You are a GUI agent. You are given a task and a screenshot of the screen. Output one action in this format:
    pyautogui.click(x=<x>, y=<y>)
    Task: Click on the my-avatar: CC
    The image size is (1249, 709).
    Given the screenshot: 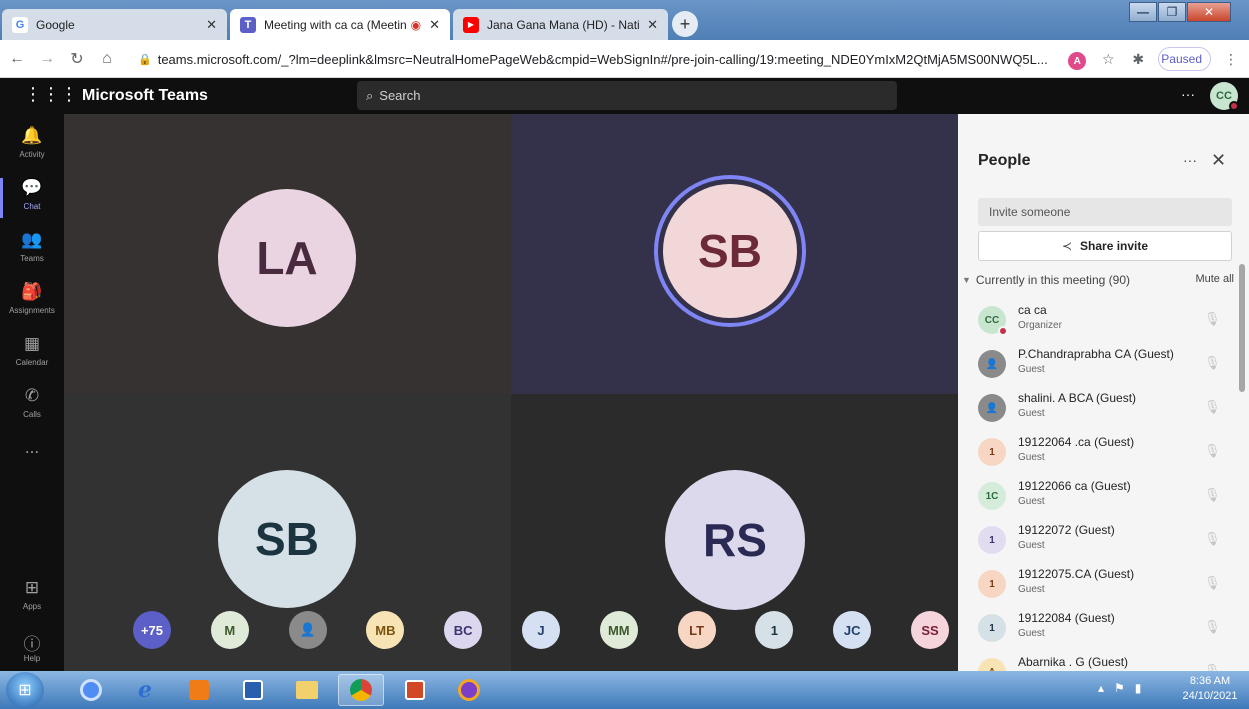 What is the action you would take?
    pyautogui.click(x=1224, y=96)
    